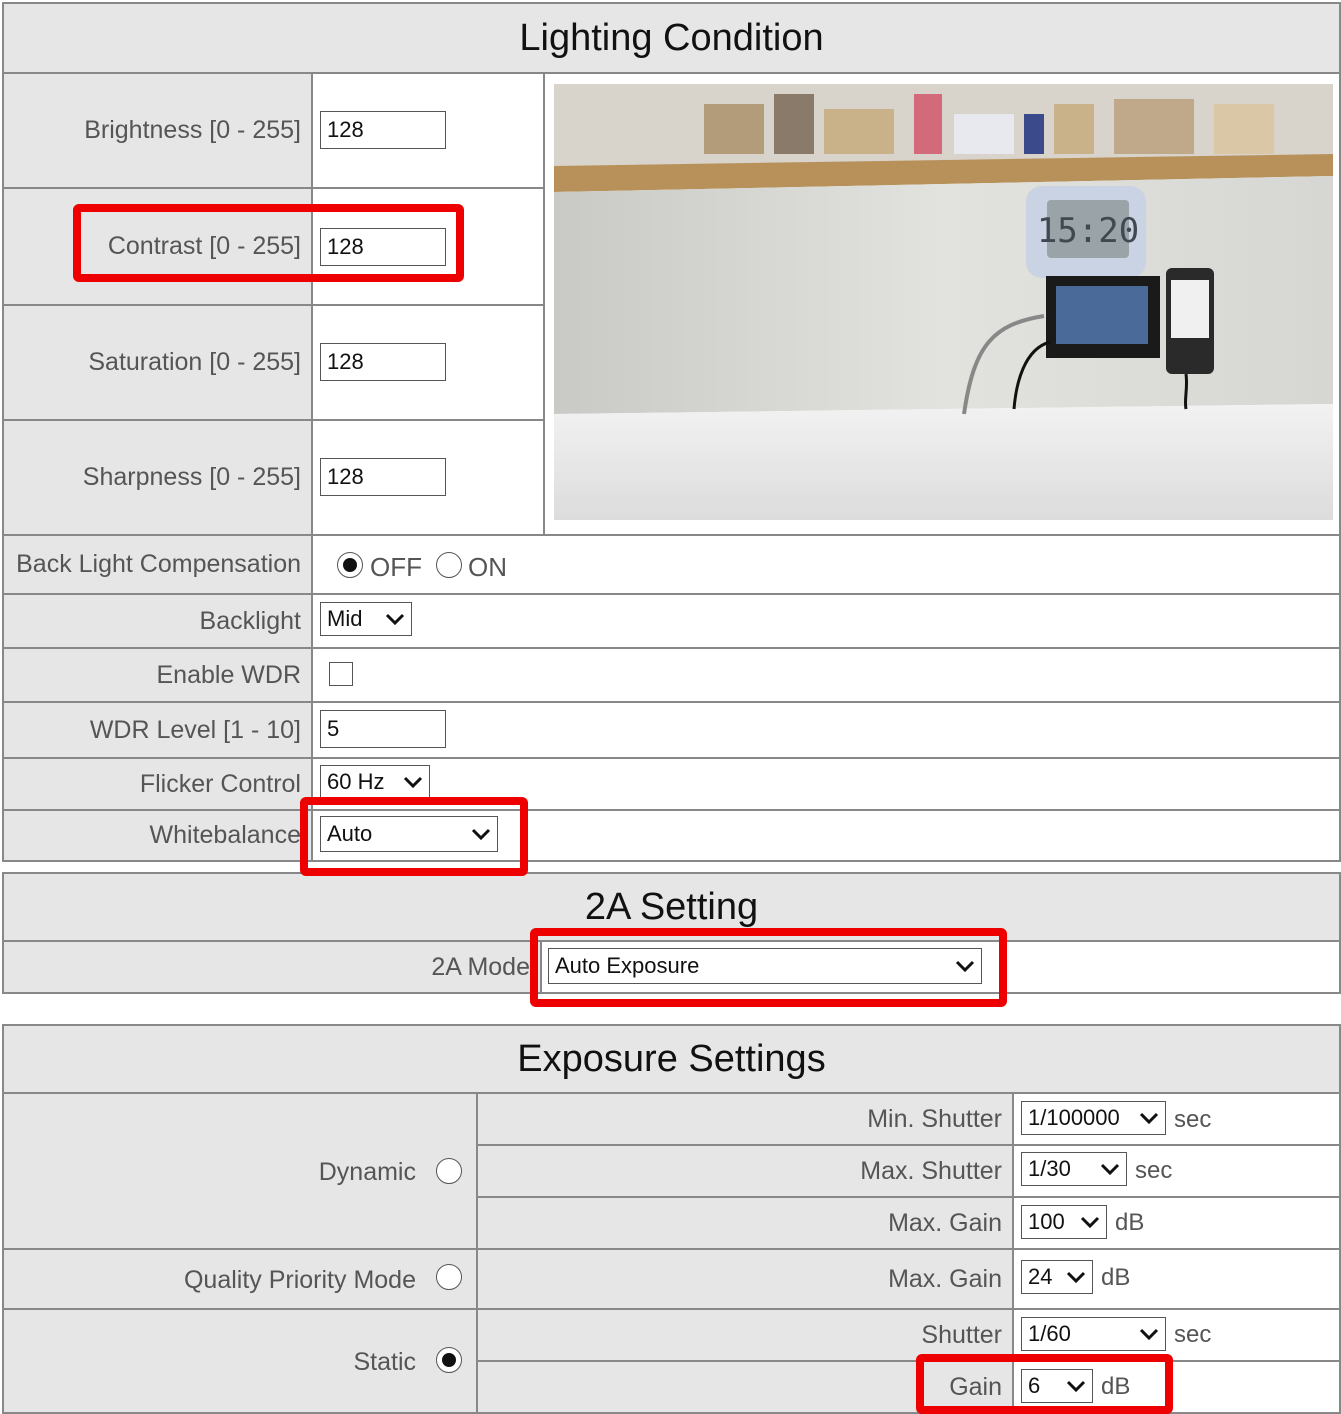 The height and width of the screenshot is (1414, 1341). I want to click on flicker-select: 60 Hz, so click(375, 782).